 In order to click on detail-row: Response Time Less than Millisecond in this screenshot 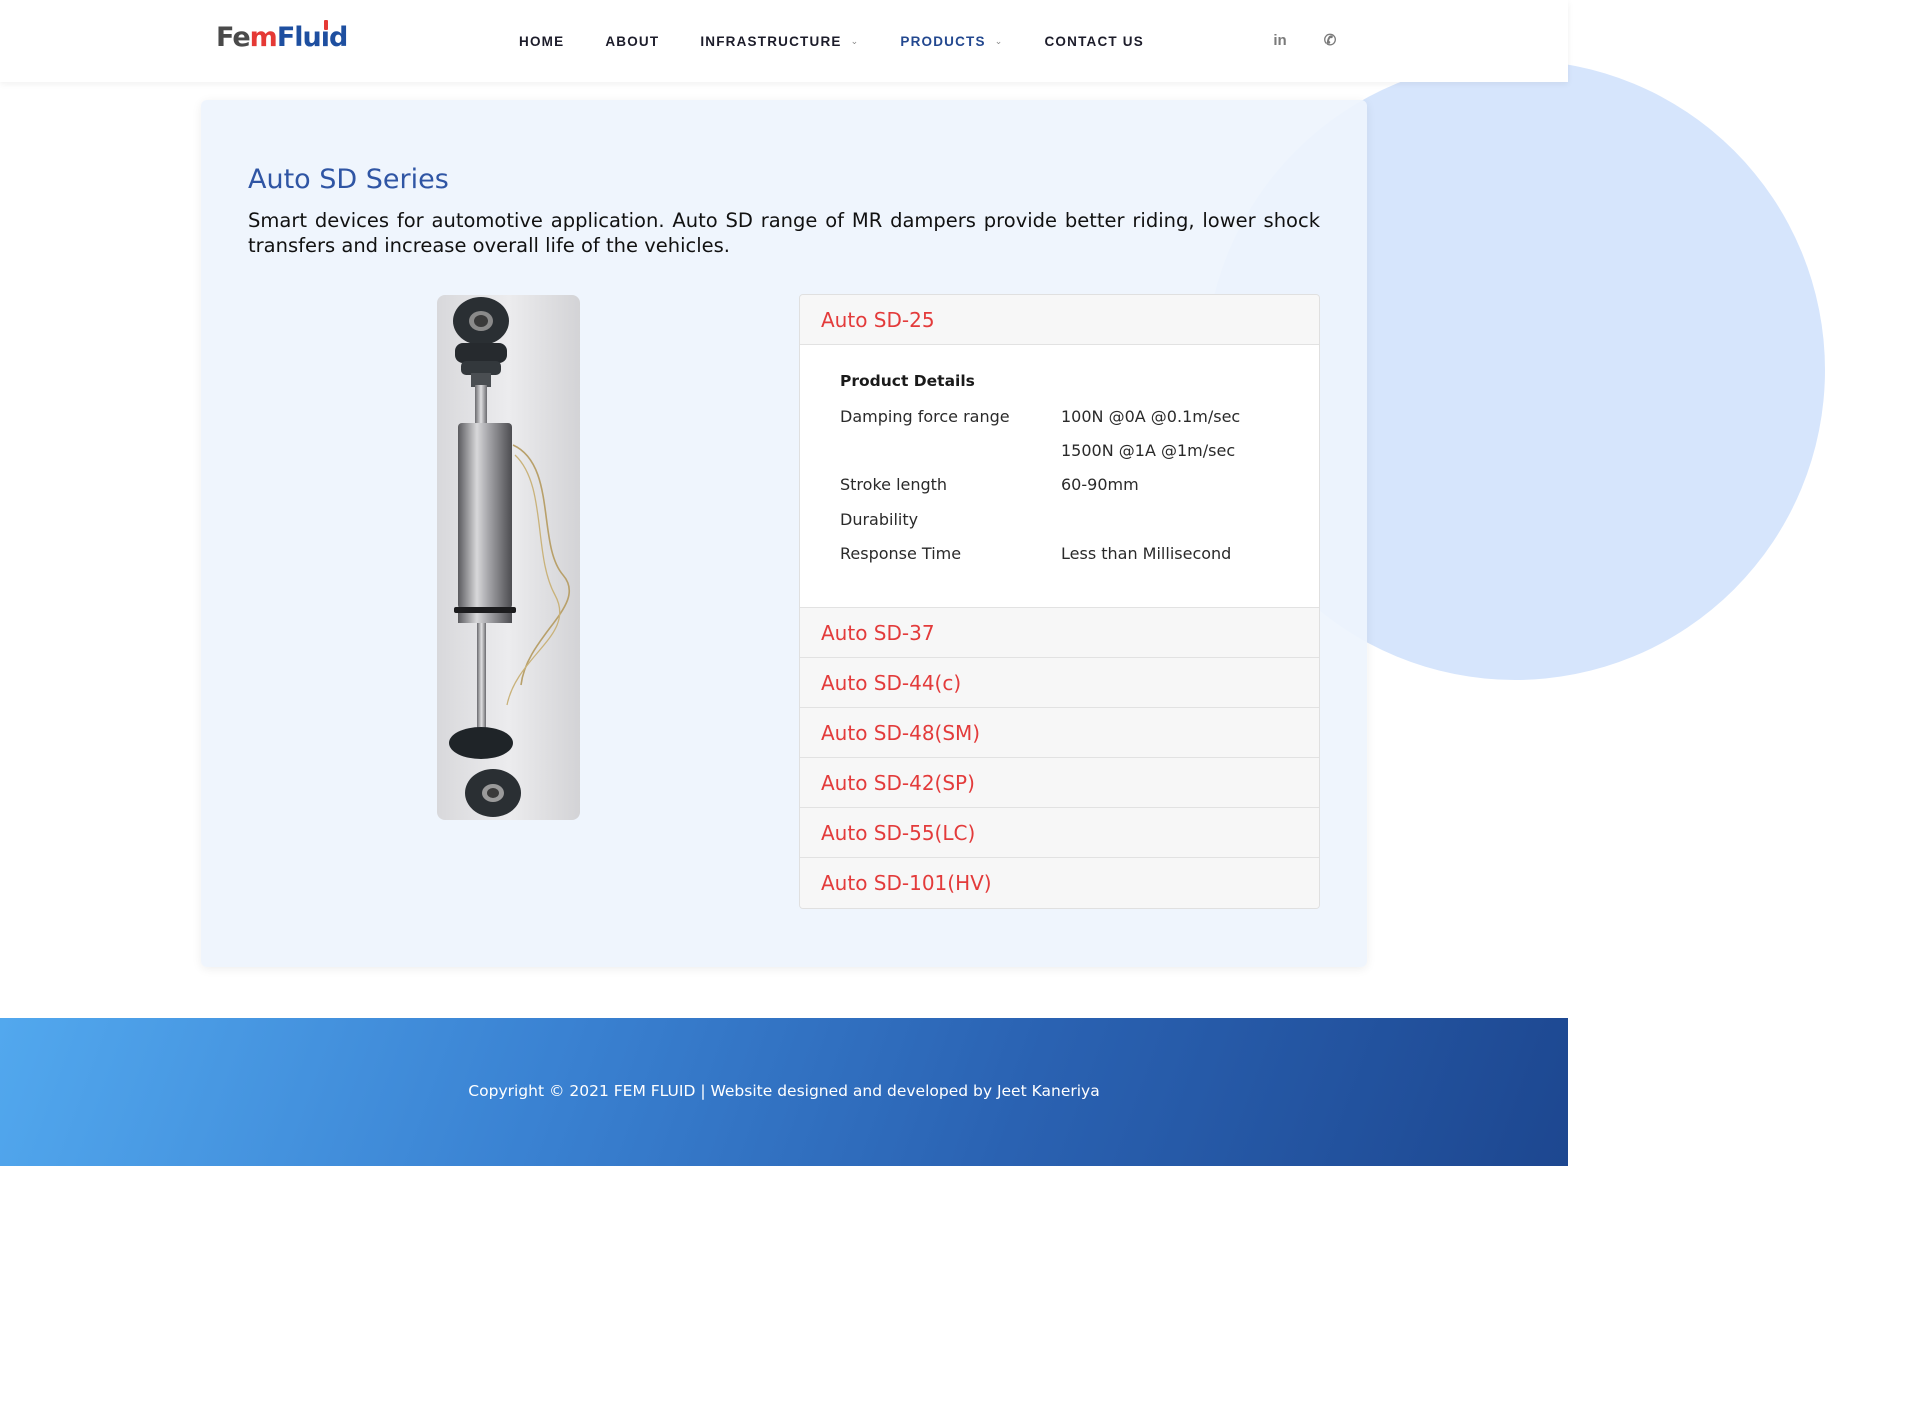, I will do `click(1036, 553)`.